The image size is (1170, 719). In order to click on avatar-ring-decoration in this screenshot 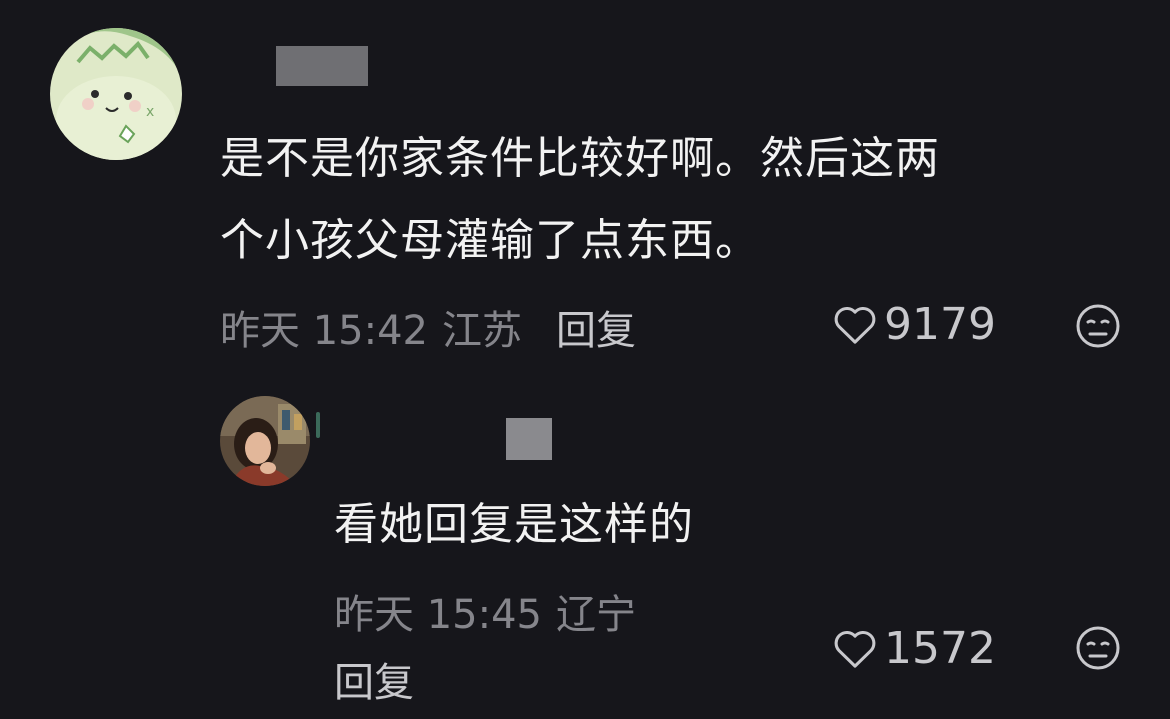, I will do `click(318, 425)`.